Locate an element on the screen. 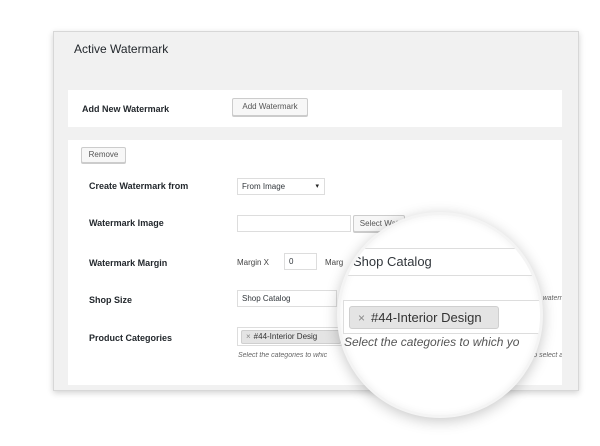 The height and width of the screenshot is (446, 600). product-categories-label: Product Categories is located at coordinates (131, 338).